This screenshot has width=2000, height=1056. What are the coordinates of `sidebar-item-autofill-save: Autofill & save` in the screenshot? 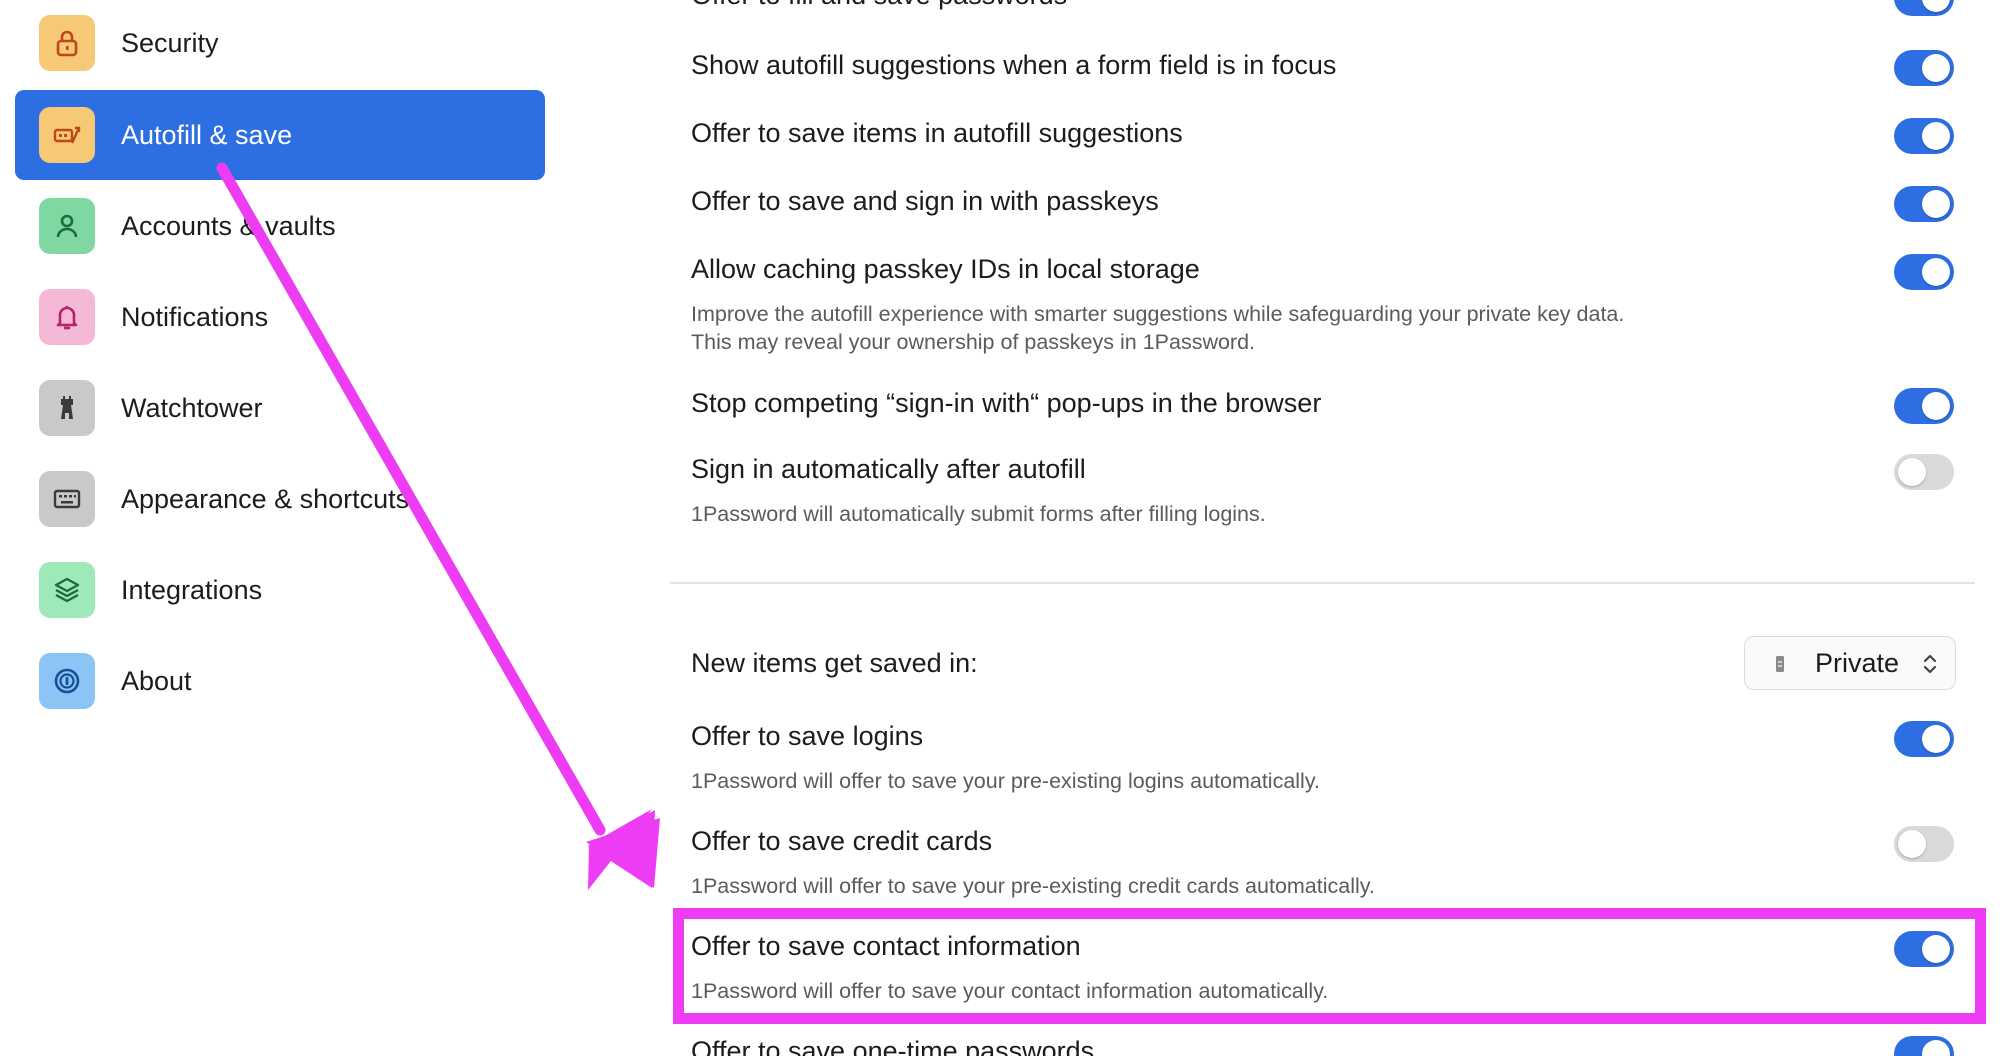 It's located at (280, 135).